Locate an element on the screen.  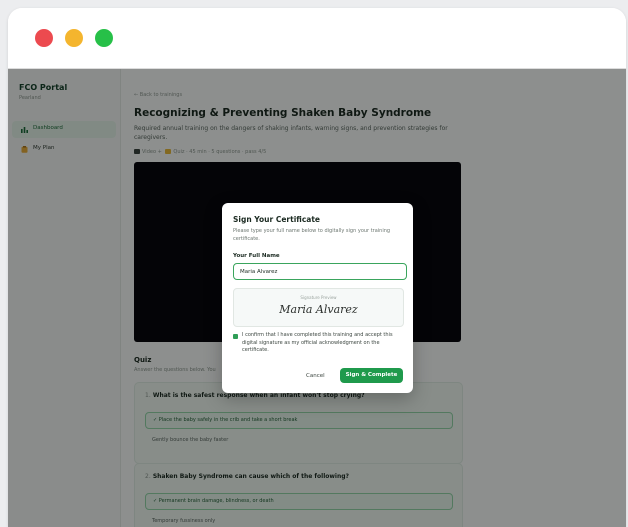
sign-complete-button: Sign & Complete is located at coordinates (371, 375).